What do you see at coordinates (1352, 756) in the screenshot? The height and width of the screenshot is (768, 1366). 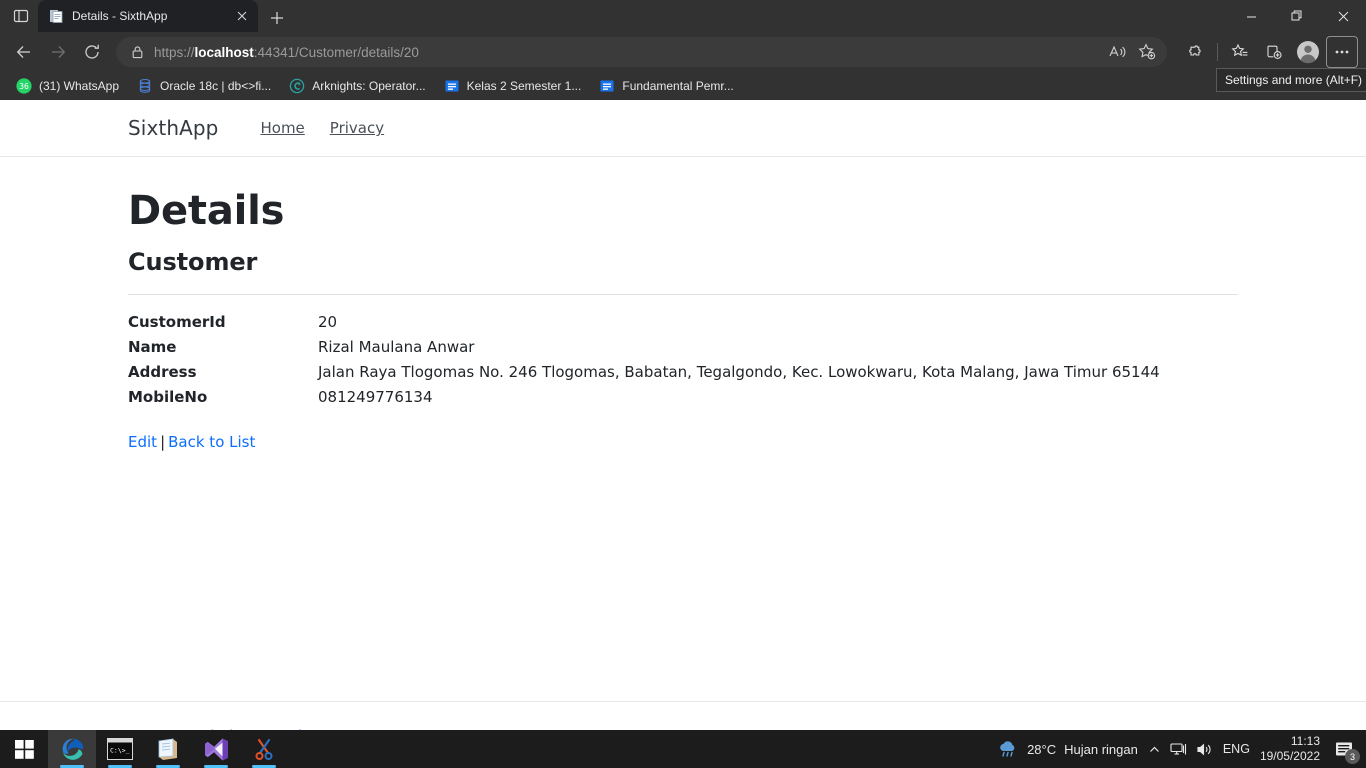 I see `notification-badge: 3` at bounding box center [1352, 756].